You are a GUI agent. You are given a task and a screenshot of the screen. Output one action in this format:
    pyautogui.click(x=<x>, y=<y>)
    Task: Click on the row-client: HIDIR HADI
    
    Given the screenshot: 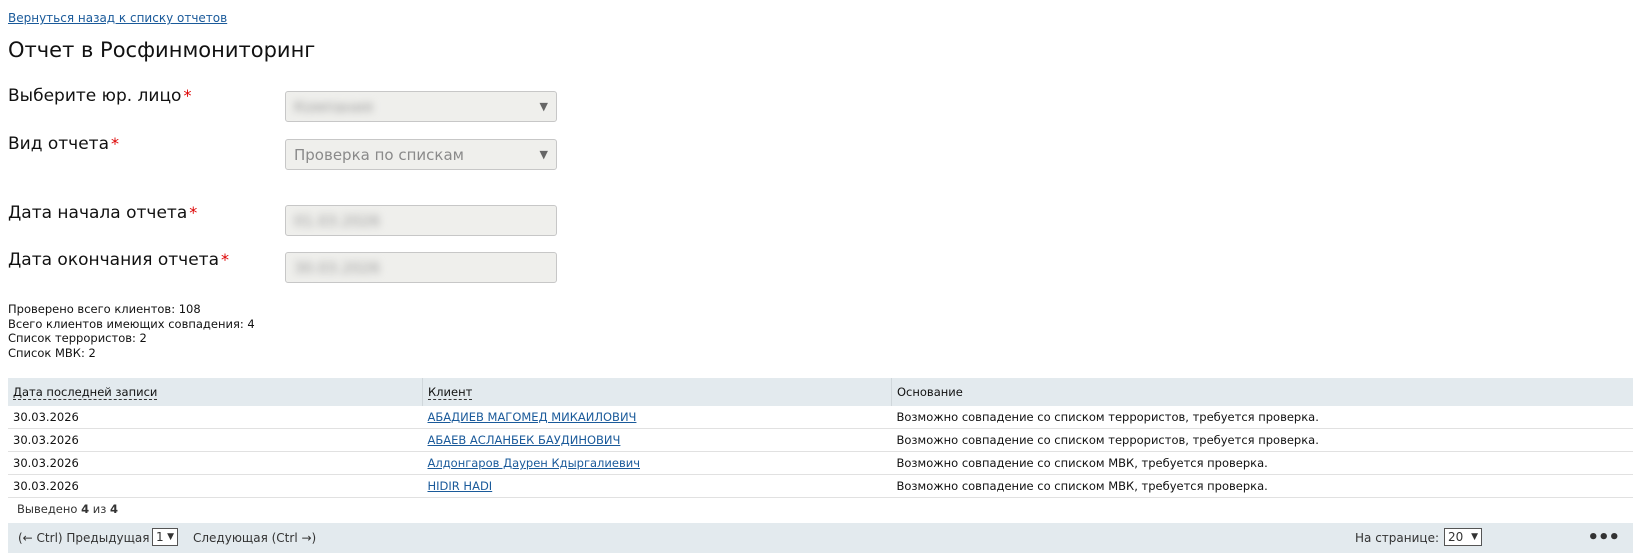 What is the action you would take?
    pyautogui.click(x=657, y=486)
    